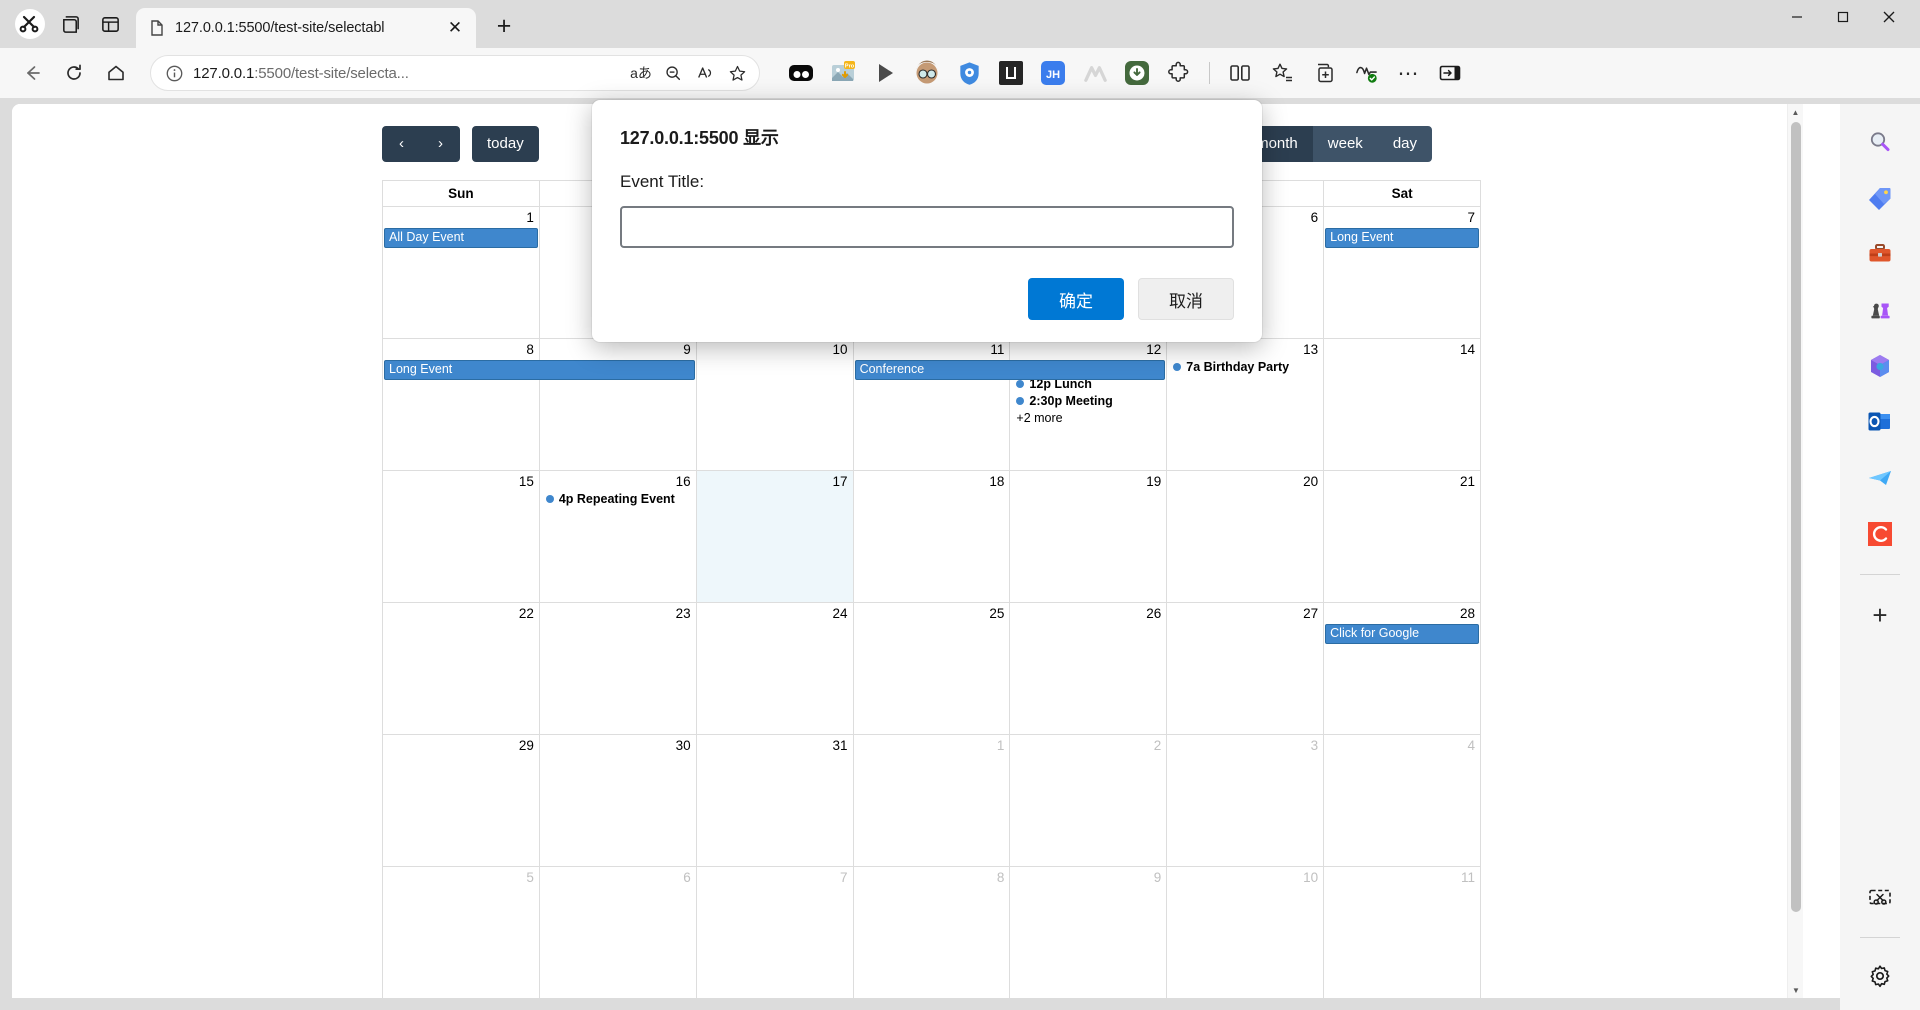  I want to click on calendar-day-cell: 28, so click(1402, 669).